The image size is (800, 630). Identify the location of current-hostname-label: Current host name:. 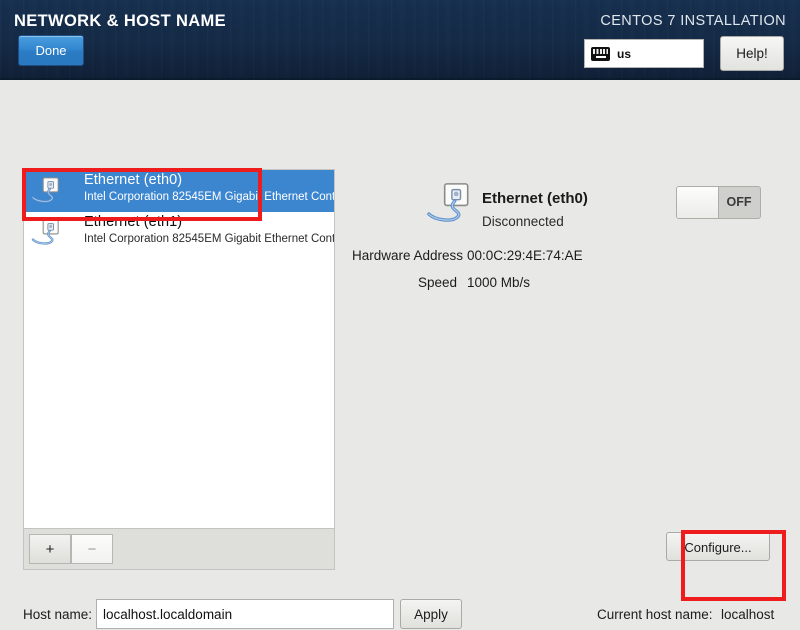
(655, 614).